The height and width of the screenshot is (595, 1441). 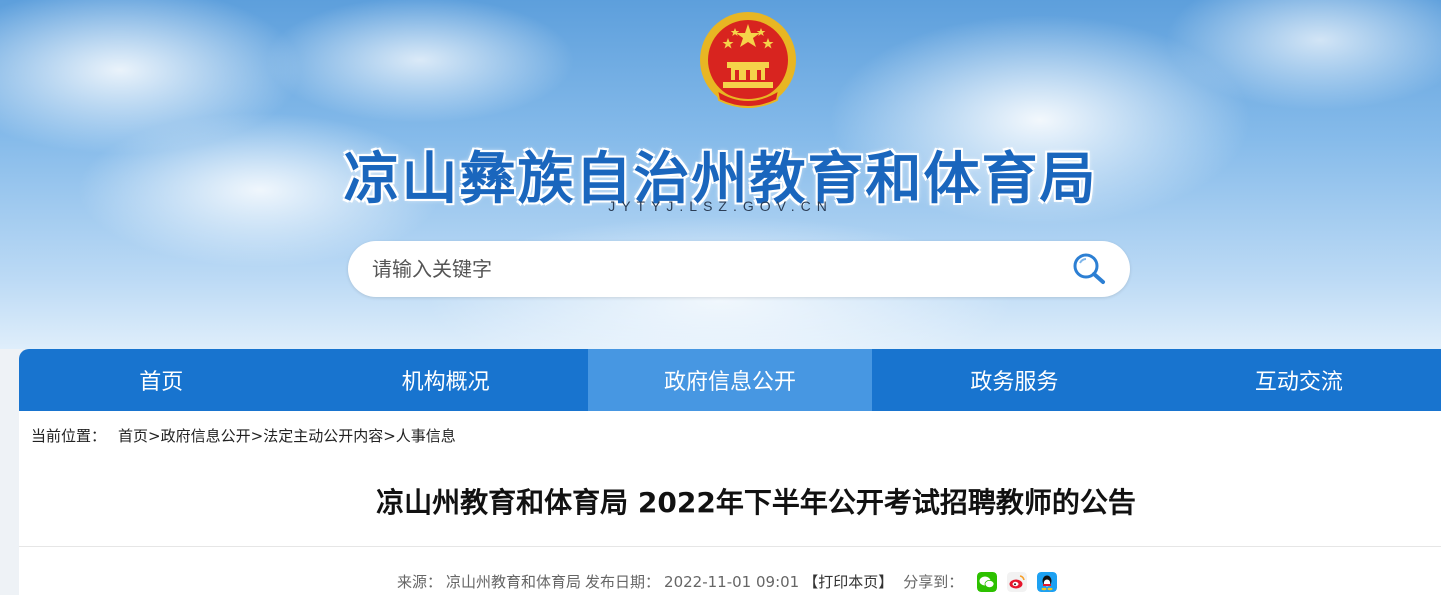 I want to click on national-emblem-icon, so click(x=748, y=60).